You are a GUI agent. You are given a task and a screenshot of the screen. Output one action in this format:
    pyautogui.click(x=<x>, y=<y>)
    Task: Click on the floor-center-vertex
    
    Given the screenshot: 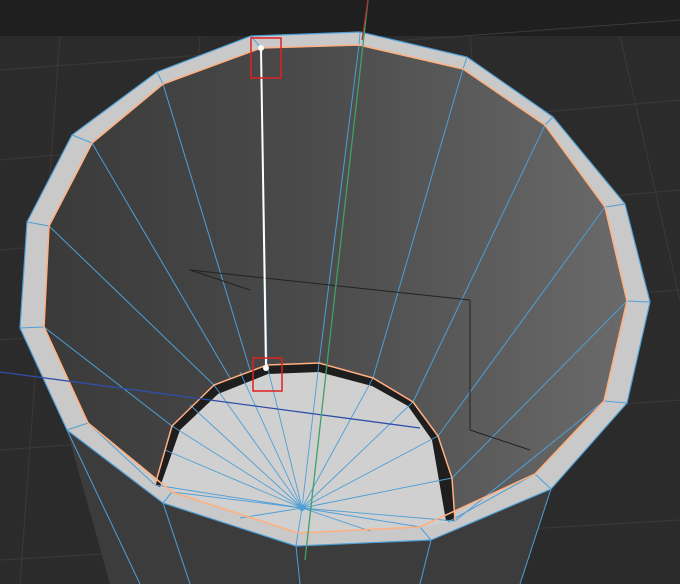 What is the action you would take?
    pyautogui.click(x=302, y=508)
    